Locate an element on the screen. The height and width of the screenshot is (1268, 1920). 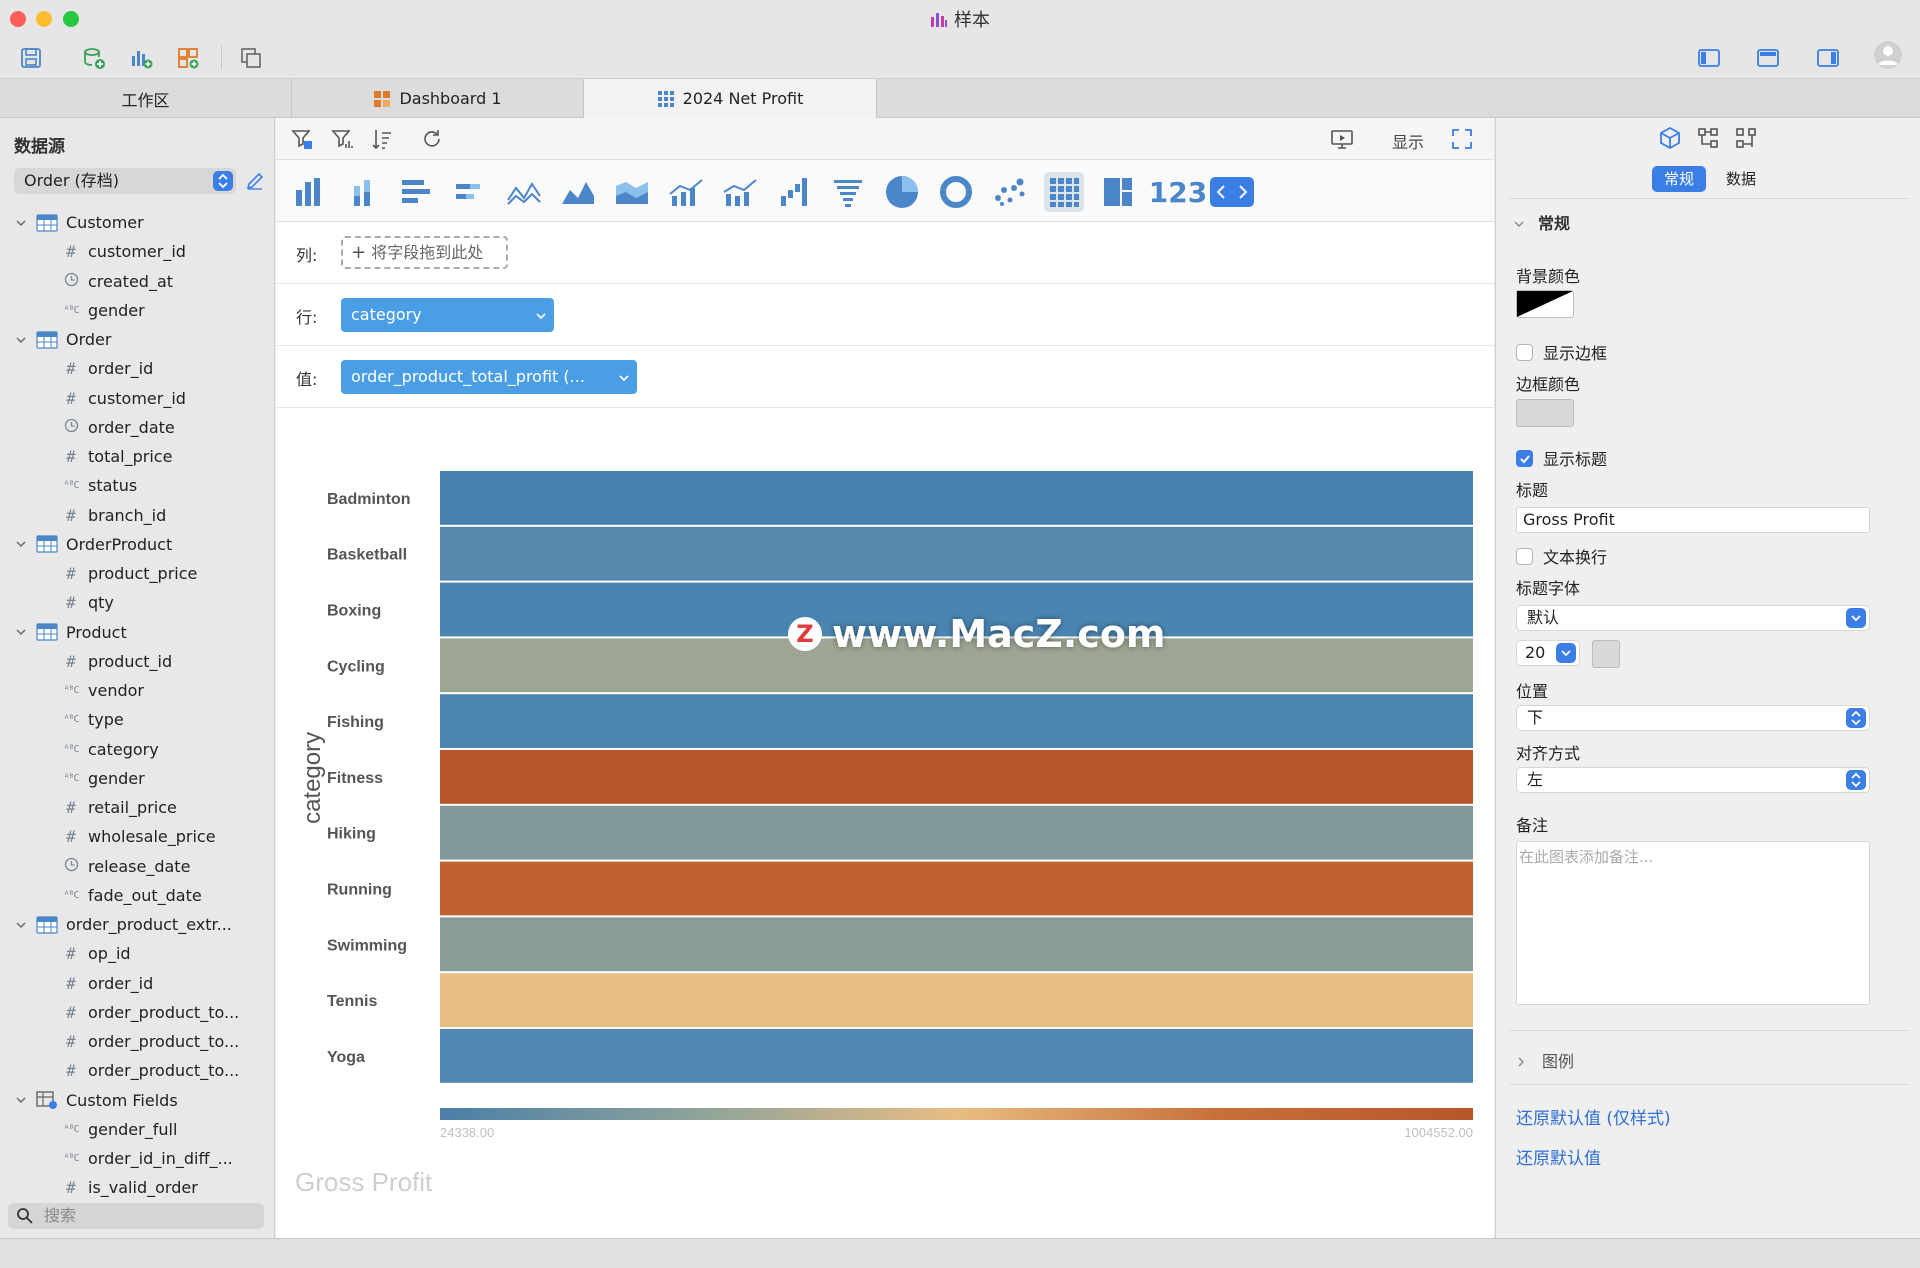
align-select: 左 is located at coordinates (1693, 780).